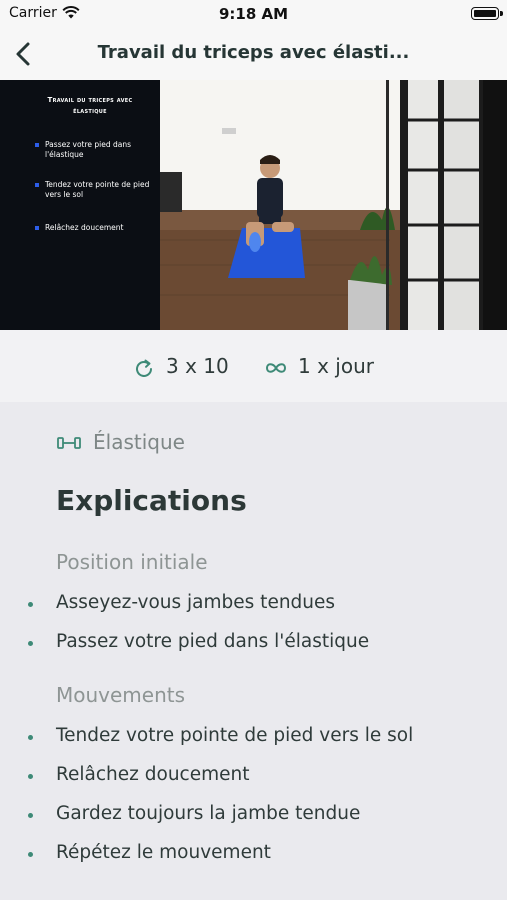 The image size is (507, 900). I want to click on list-item: Asseyez-vous jambes tendues, so click(181, 602).